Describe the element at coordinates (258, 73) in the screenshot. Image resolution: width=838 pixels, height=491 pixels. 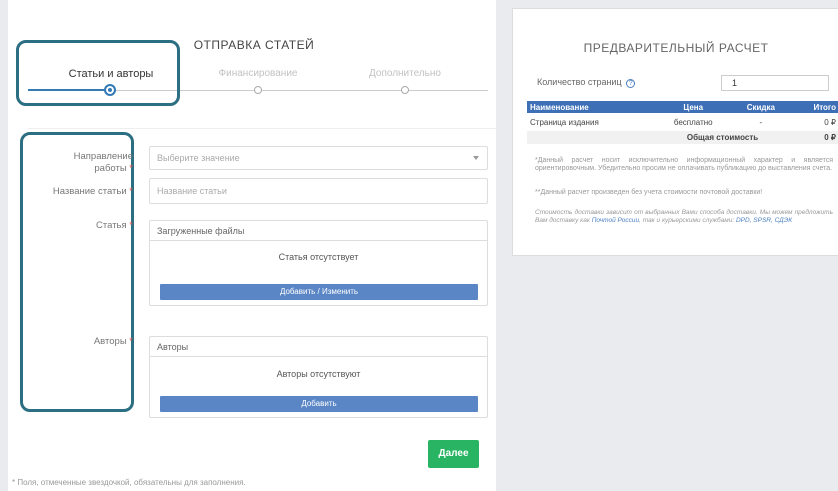
I see `step-financing: Финансирование` at that location.